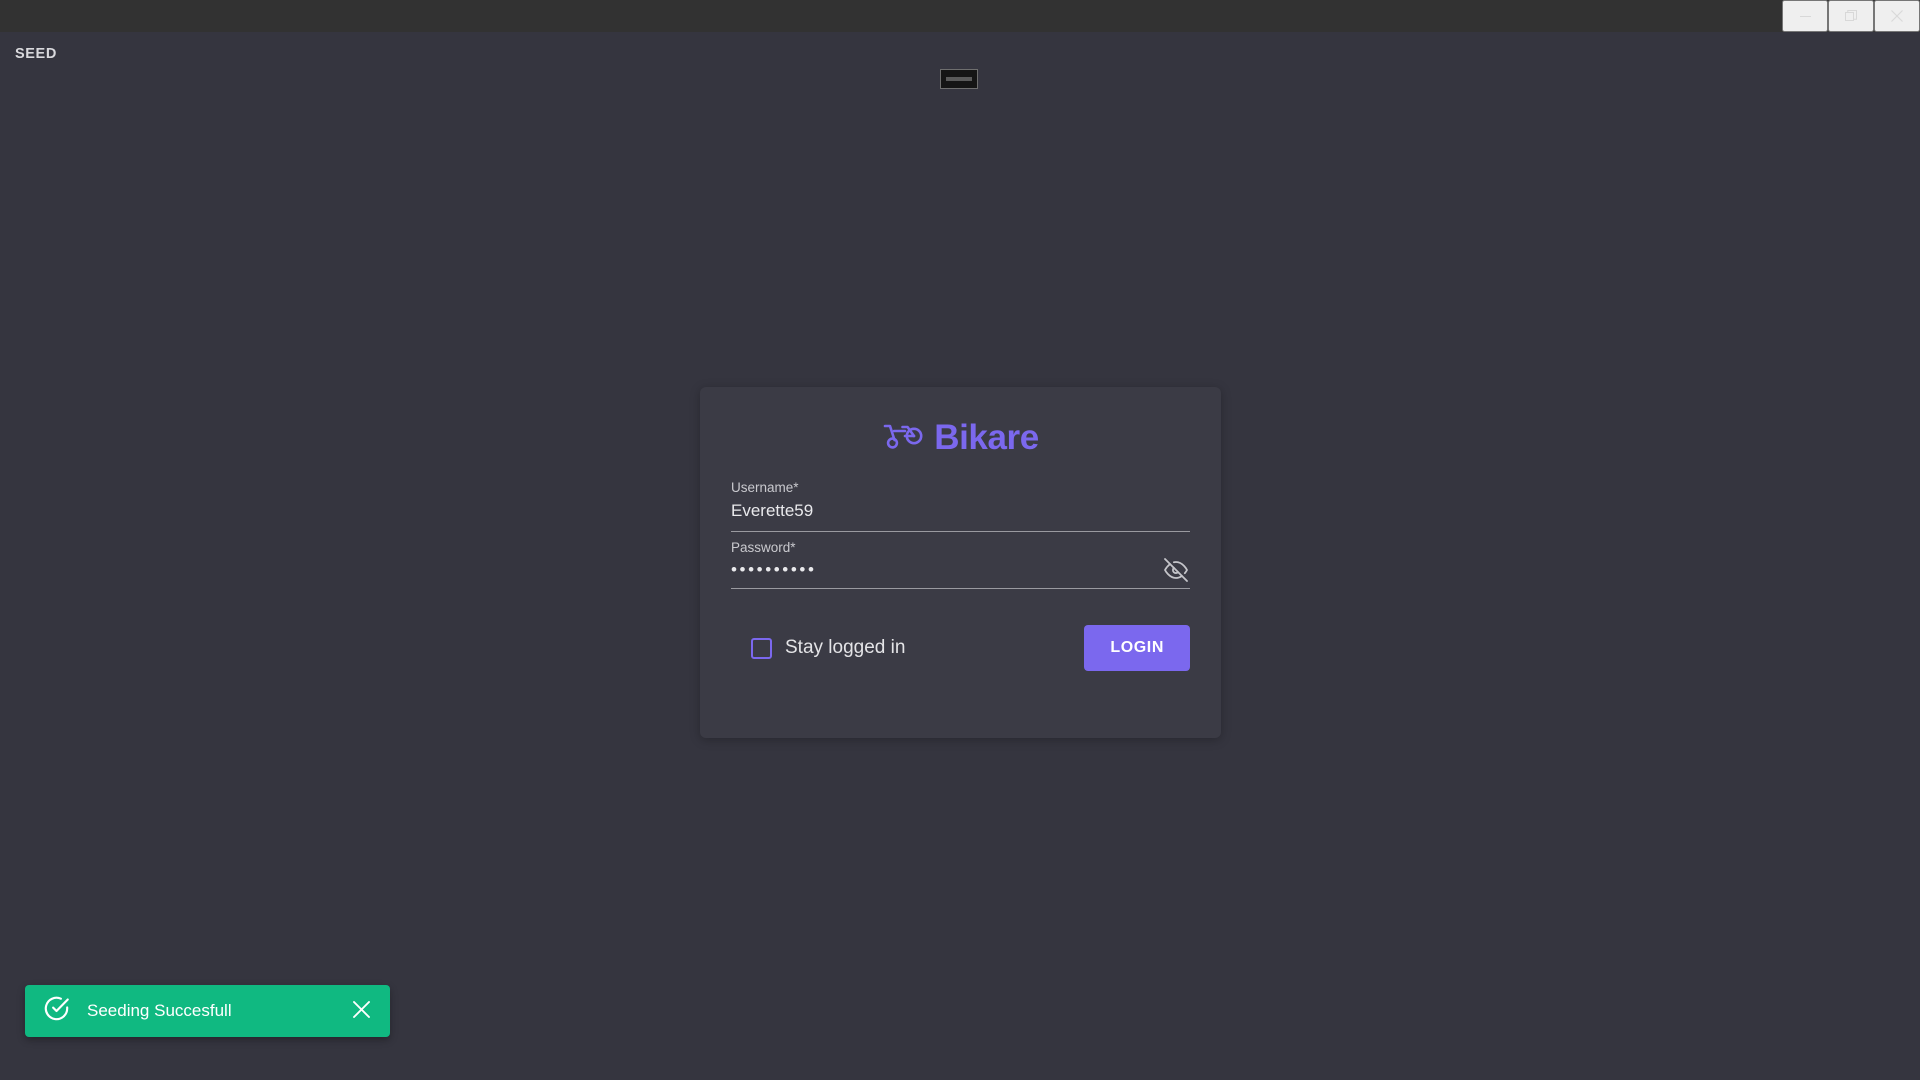 This screenshot has width=1920, height=1080. I want to click on minimize-icon, so click(1805, 16).